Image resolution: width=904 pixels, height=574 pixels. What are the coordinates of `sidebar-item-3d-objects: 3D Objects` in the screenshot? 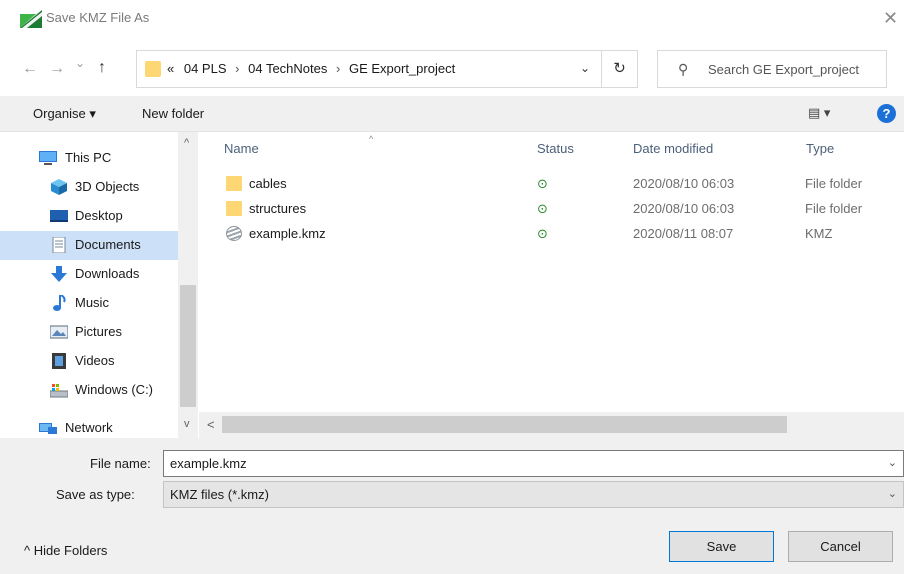 It's located at (89, 187).